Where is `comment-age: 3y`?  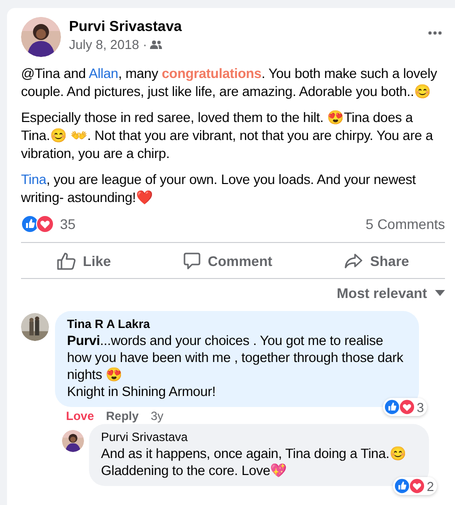
comment-age: 3y is located at coordinates (157, 416).